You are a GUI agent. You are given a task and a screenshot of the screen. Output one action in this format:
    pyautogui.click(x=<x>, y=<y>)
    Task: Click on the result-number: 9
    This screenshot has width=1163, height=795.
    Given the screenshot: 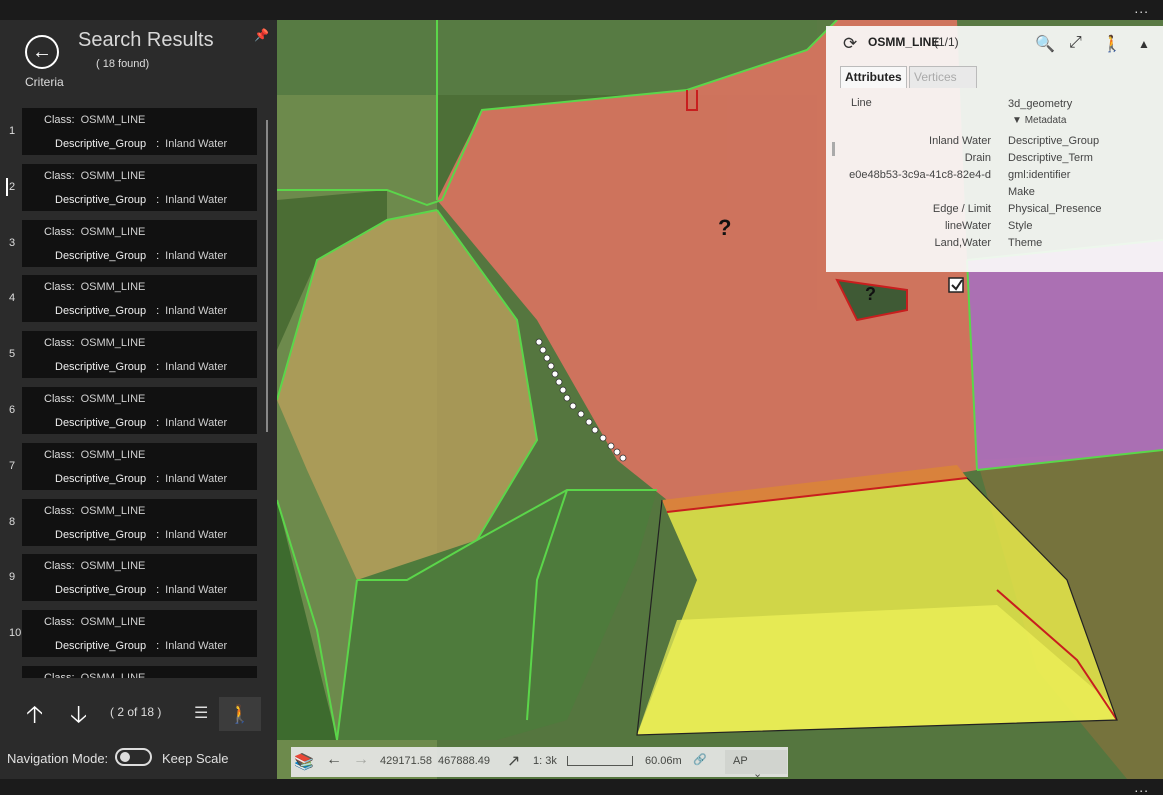 What is the action you would take?
    pyautogui.click(x=12, y=577)
    